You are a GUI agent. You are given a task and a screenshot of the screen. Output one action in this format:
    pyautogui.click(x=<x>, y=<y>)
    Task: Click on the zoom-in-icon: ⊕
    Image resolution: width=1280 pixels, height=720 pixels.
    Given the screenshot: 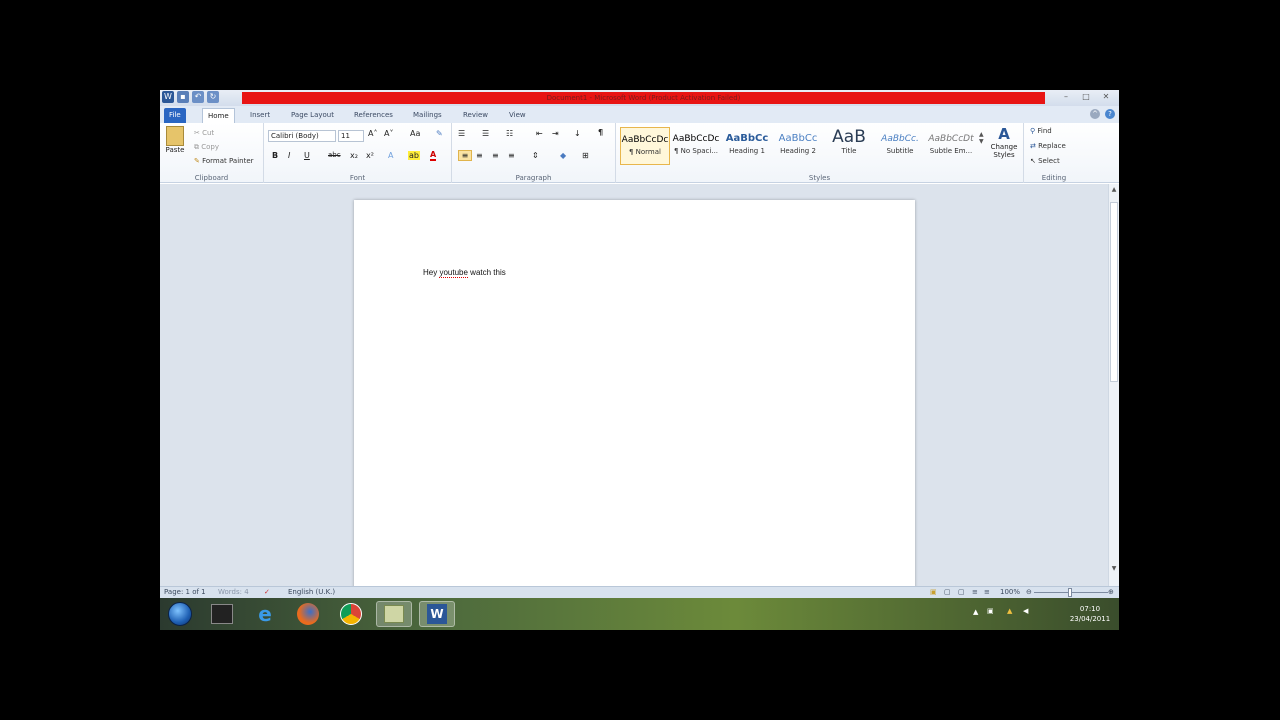 What is the action you would take?
    pyautogui.click(x=1111, y=592)
    